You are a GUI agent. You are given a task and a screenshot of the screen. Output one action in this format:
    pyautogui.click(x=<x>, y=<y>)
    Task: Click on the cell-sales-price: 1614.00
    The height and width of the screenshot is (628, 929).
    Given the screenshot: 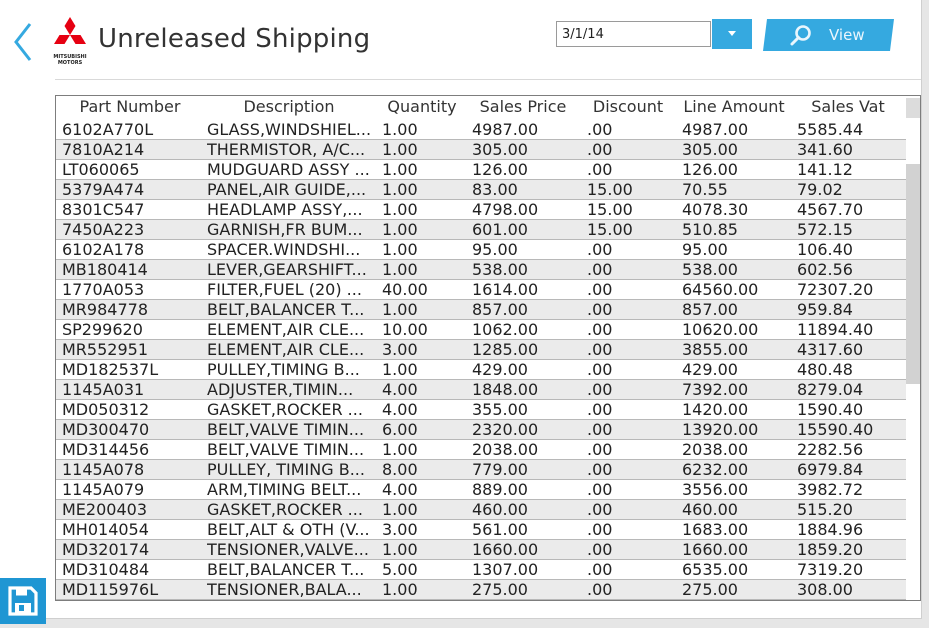 What is the action you would take?
    pyautogui.click(x=505, y=289)
    